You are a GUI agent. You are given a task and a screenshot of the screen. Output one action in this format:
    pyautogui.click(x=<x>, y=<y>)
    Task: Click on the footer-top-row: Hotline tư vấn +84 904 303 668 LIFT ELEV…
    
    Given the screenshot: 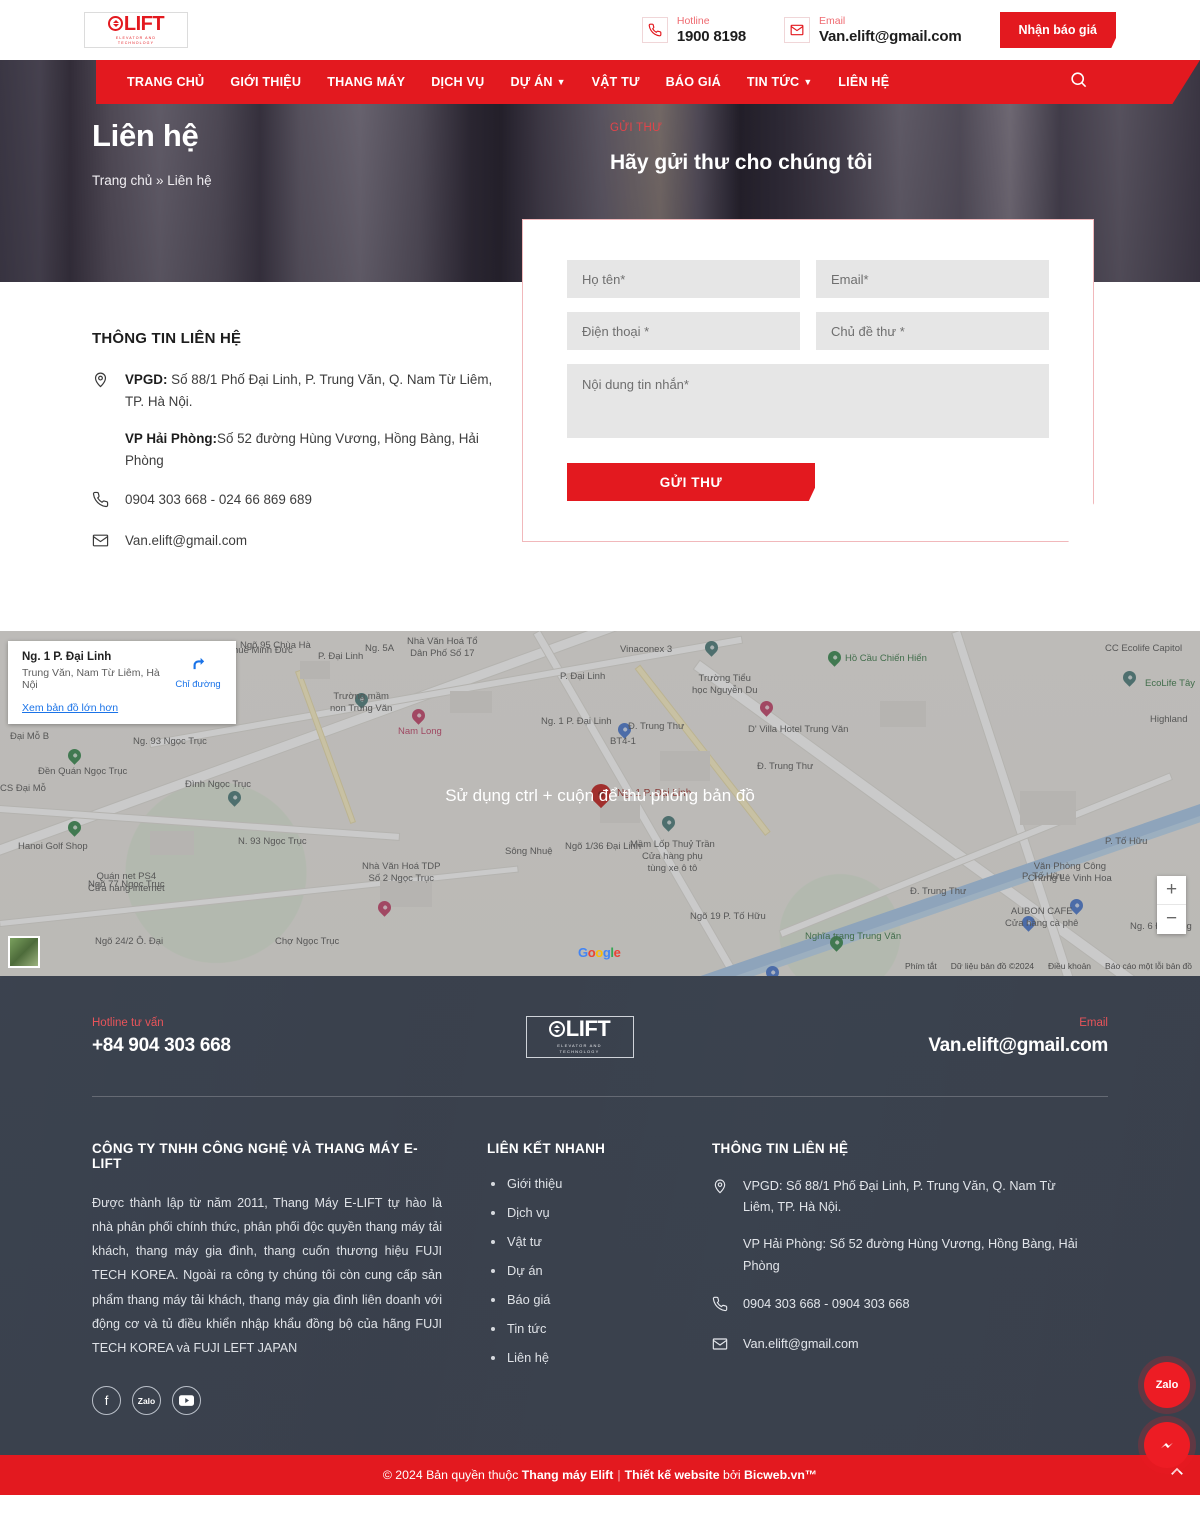 What is the action you would take?
    pyautogui.click(x=600, y=1055)
    